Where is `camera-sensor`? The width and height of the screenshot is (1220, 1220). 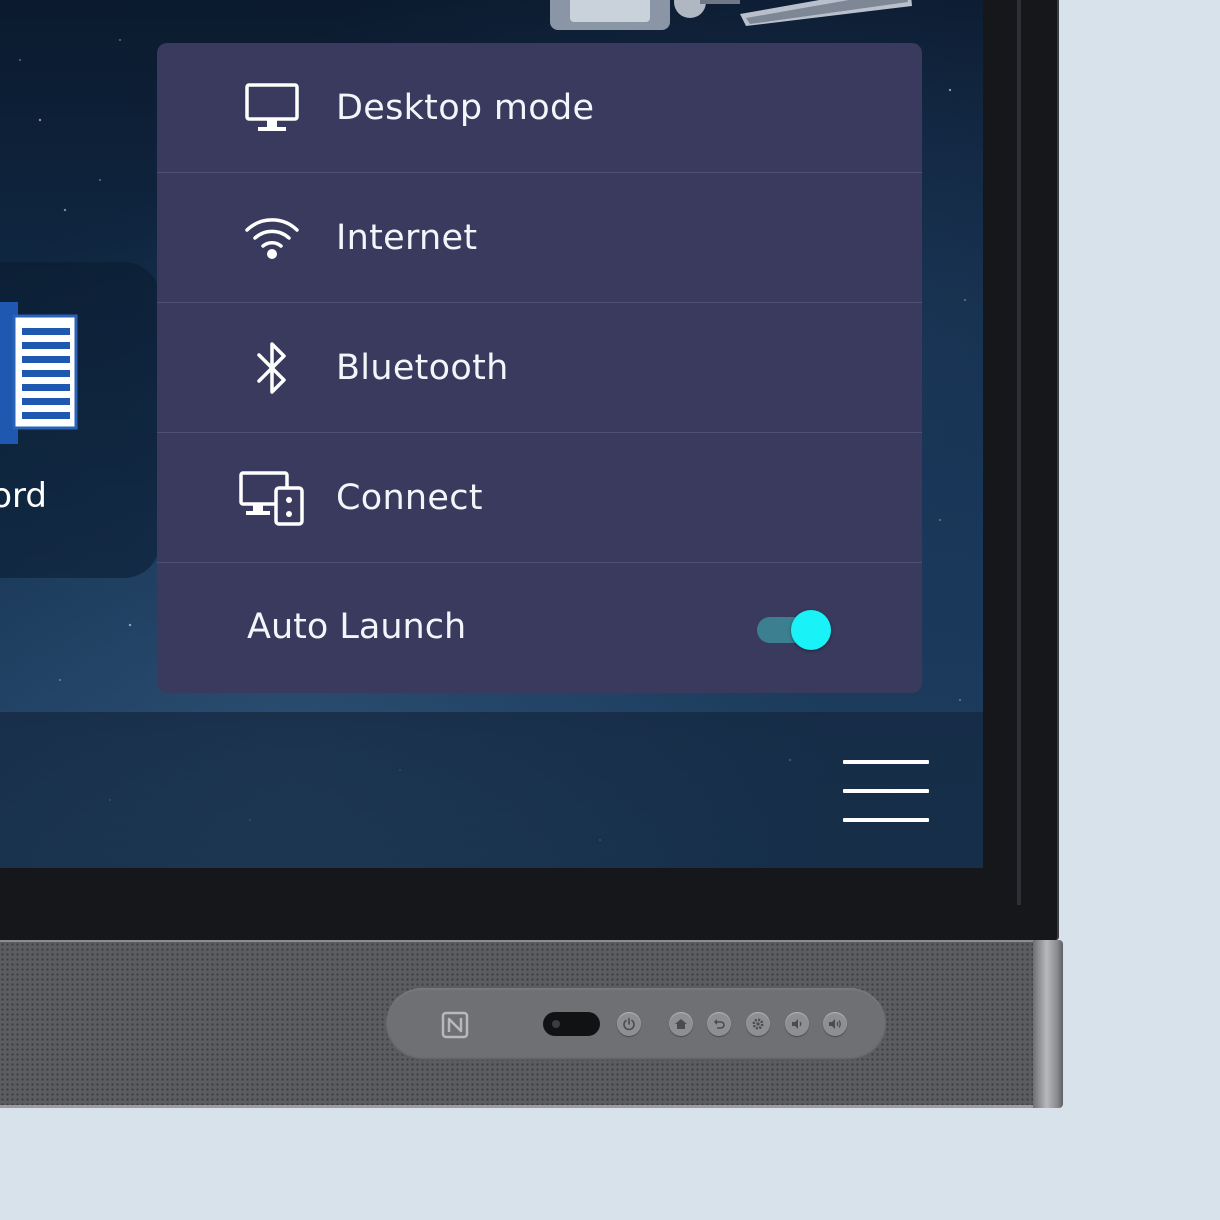
camera-sensor is located at coordinates (571, 1024).